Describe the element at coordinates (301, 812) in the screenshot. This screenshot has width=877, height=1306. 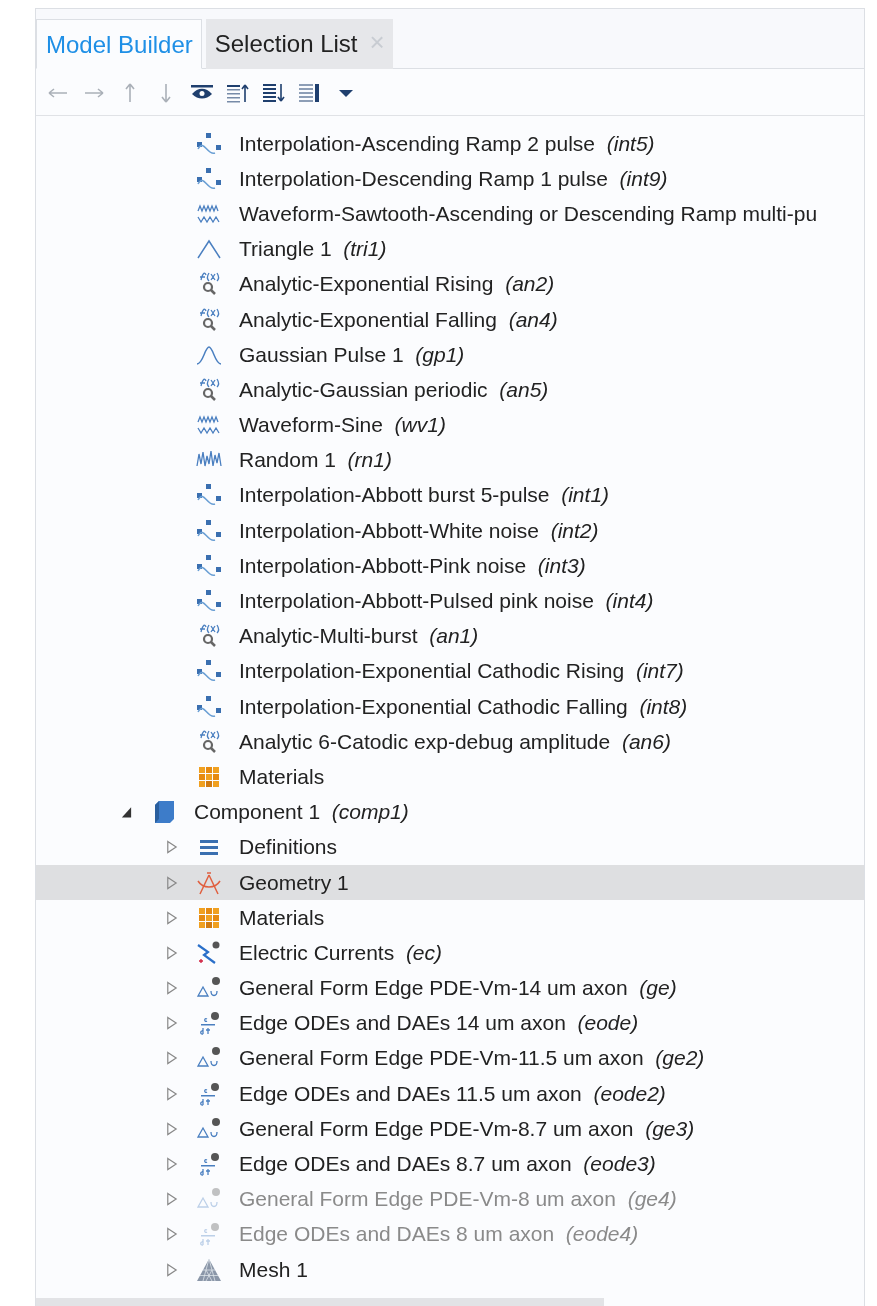
I see `tree-item: Component 1 (comp1)` at that location.